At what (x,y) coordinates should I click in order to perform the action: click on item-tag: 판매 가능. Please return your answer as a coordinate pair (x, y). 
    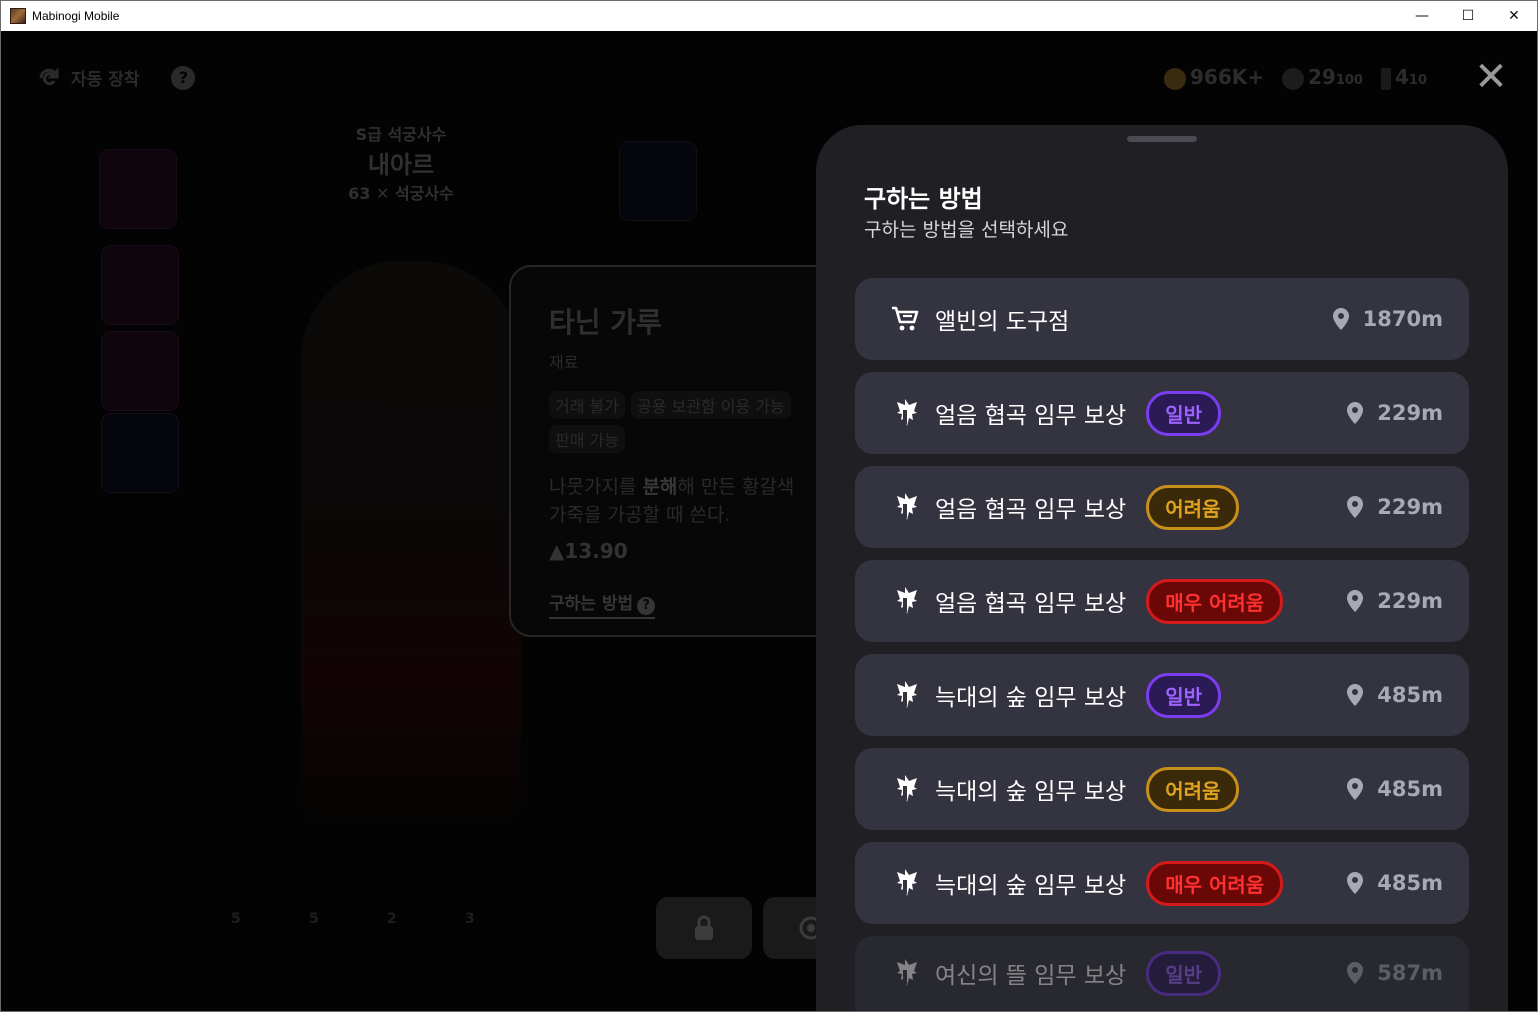
    Looking at the image, I should click on (587, 439).